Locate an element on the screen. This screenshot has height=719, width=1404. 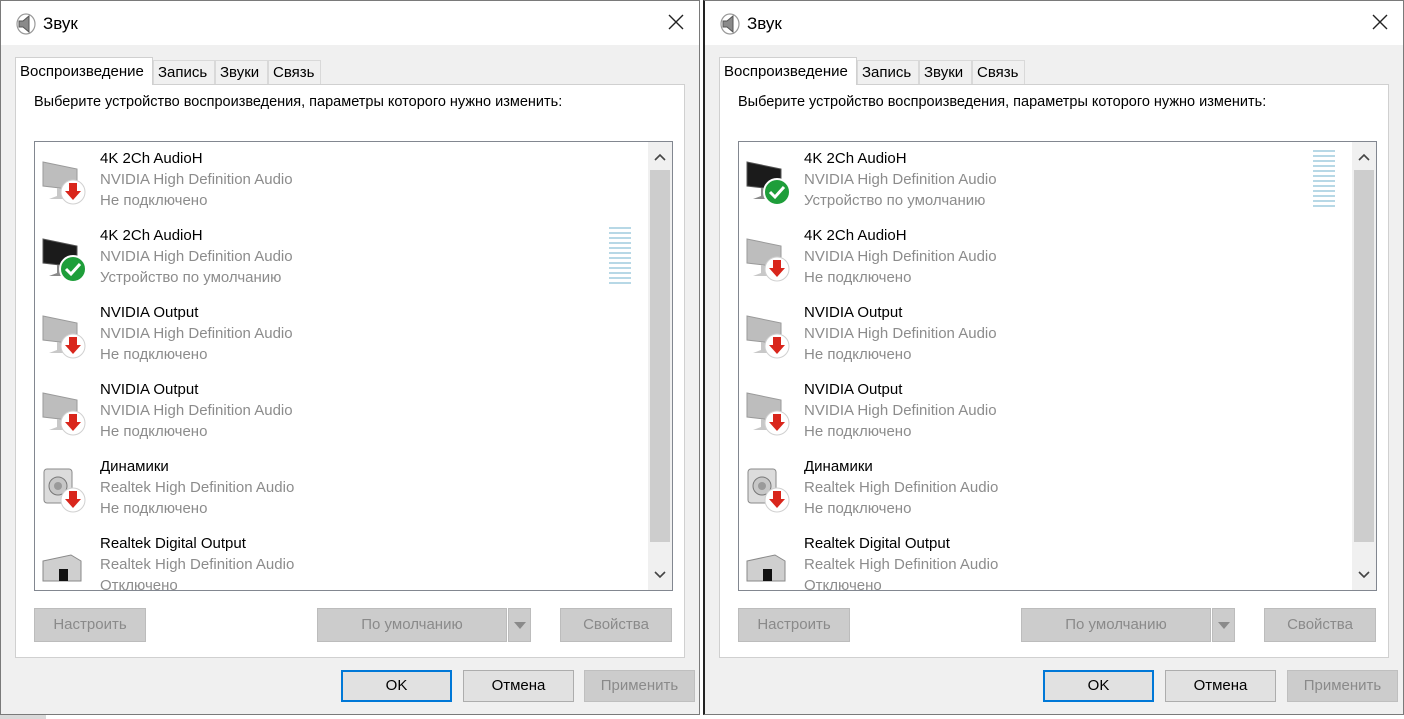
dropdown-arrow-icon is located at coordinates (1223, 625).